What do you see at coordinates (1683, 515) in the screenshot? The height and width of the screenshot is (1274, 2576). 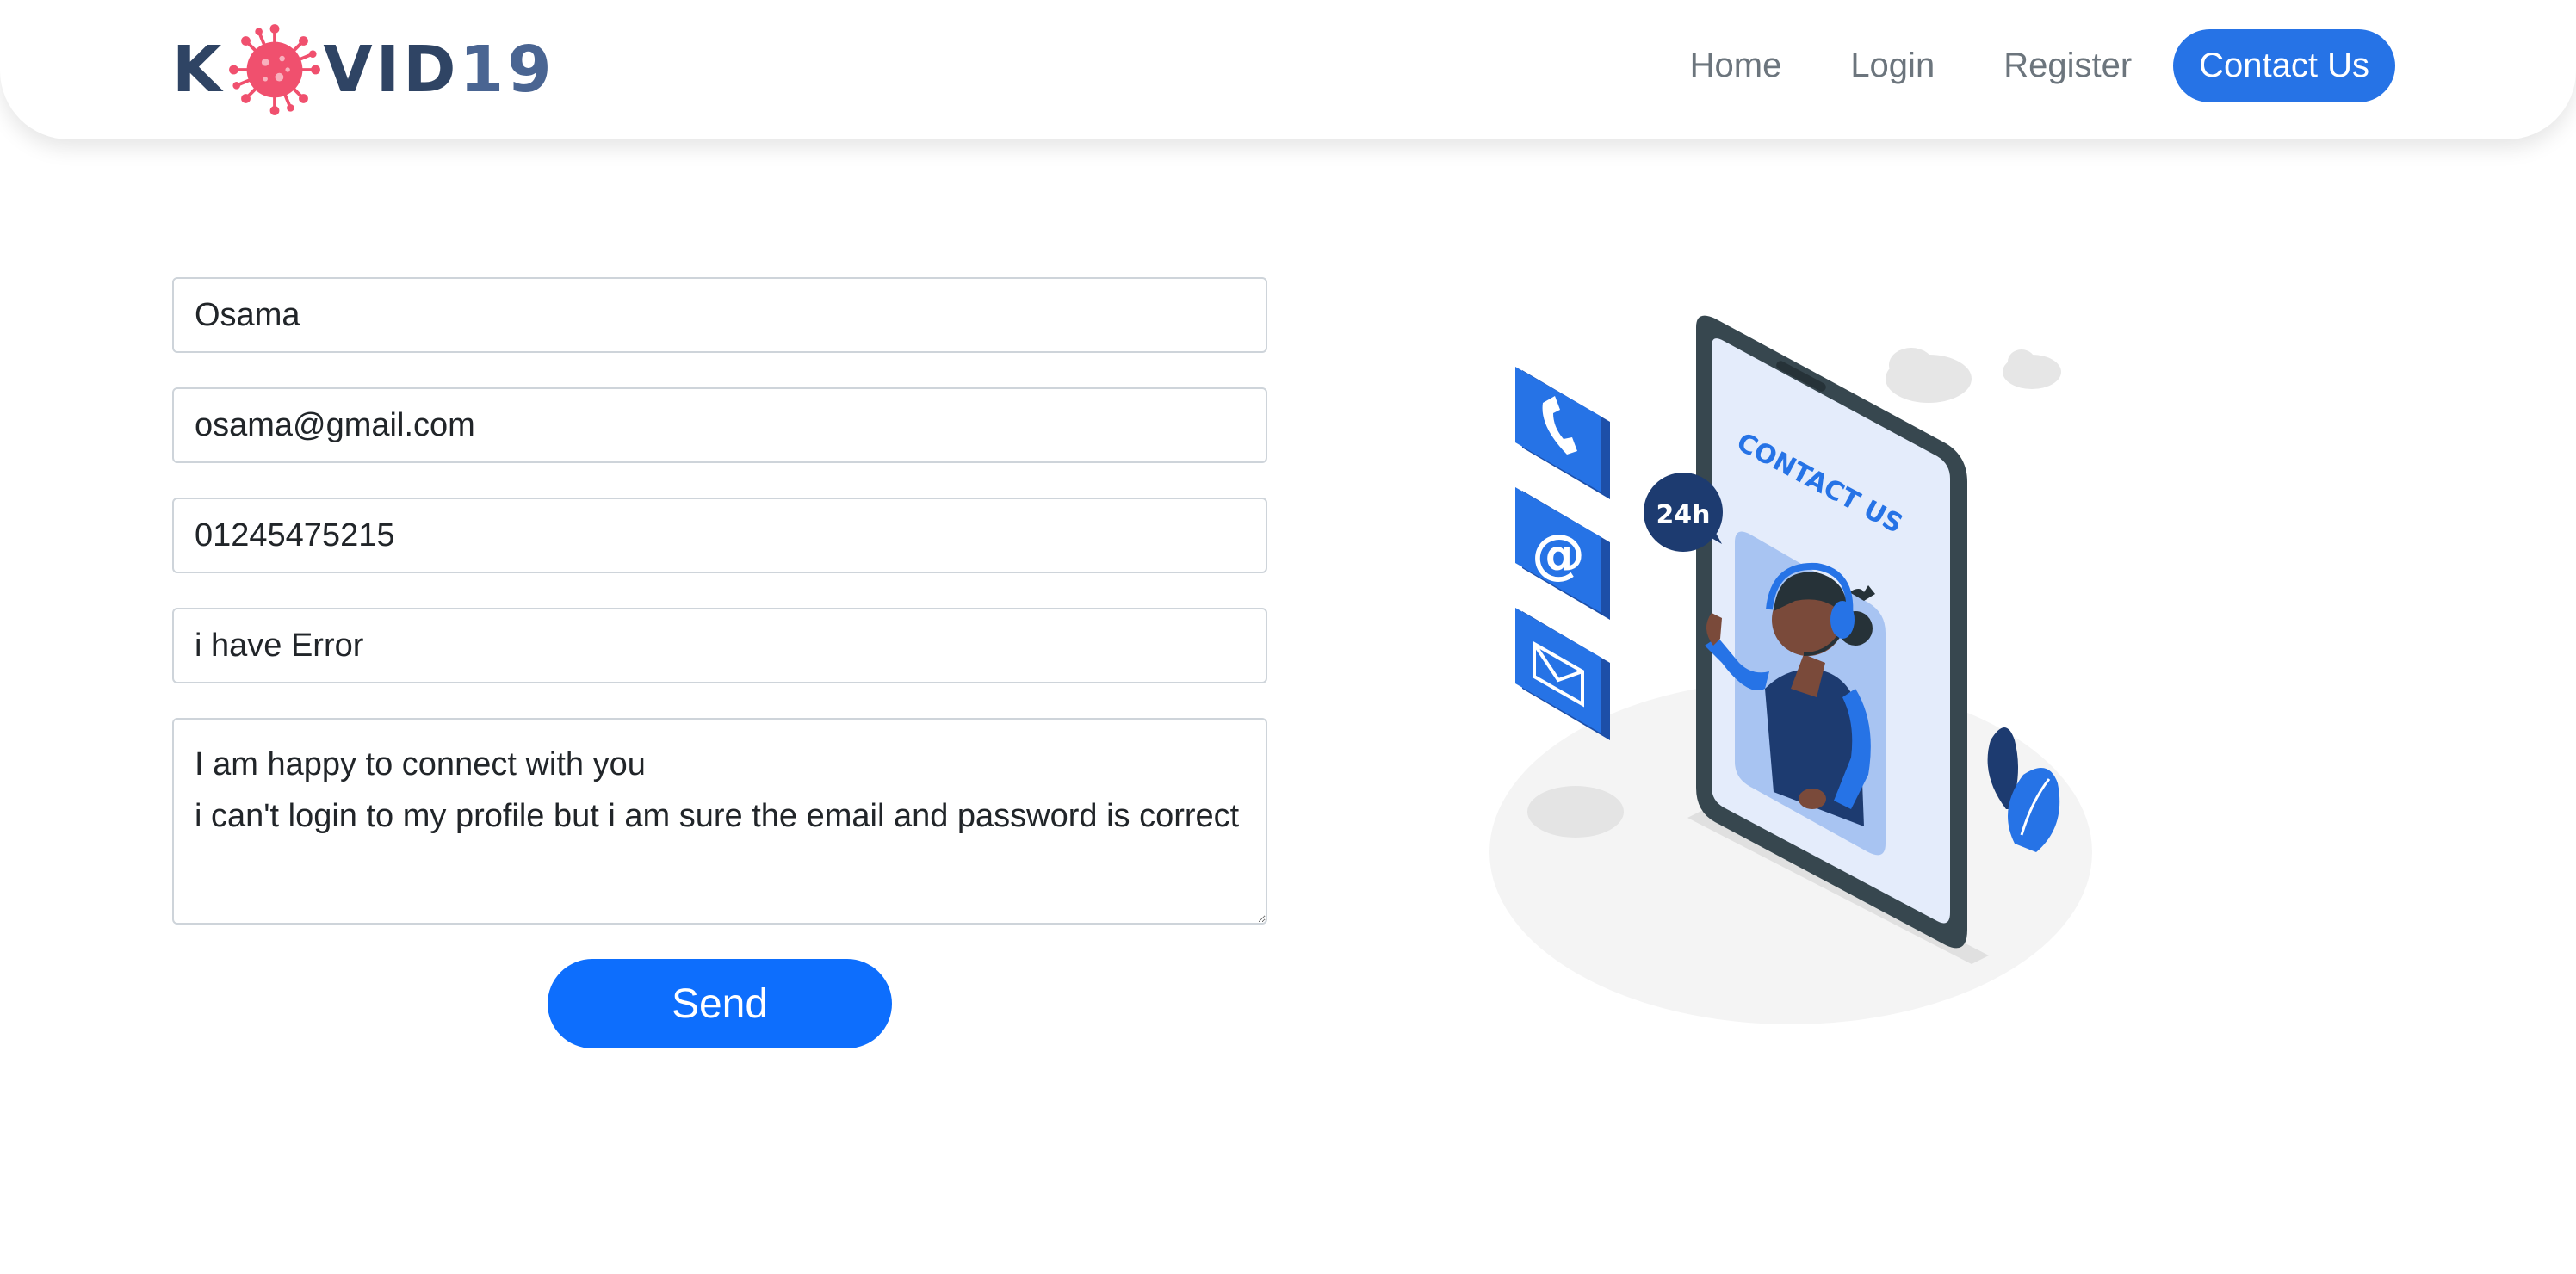 I see `badge-text: 24h` at bounding box center [1683, 515].